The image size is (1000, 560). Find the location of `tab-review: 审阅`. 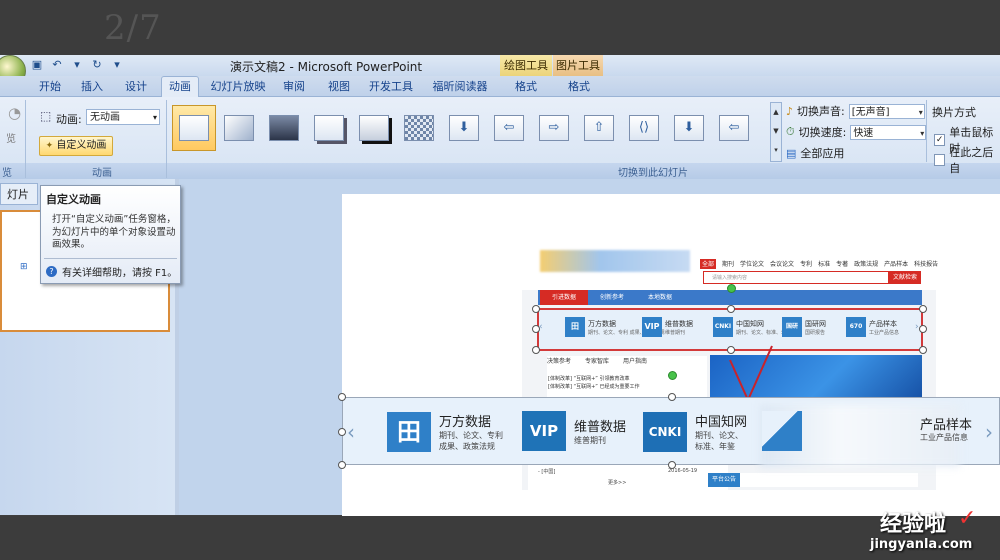

tab-review: 审阅 is located at coordinates (294, 87).